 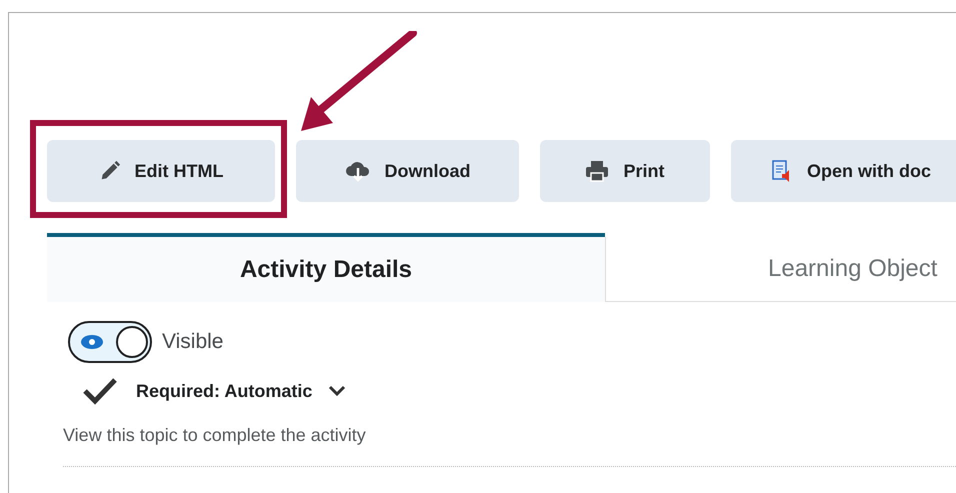 What do you see at coordinates (625, 171) in the screenshot?
I see `toolbar-button: Print` at bounding box center [625, 171].